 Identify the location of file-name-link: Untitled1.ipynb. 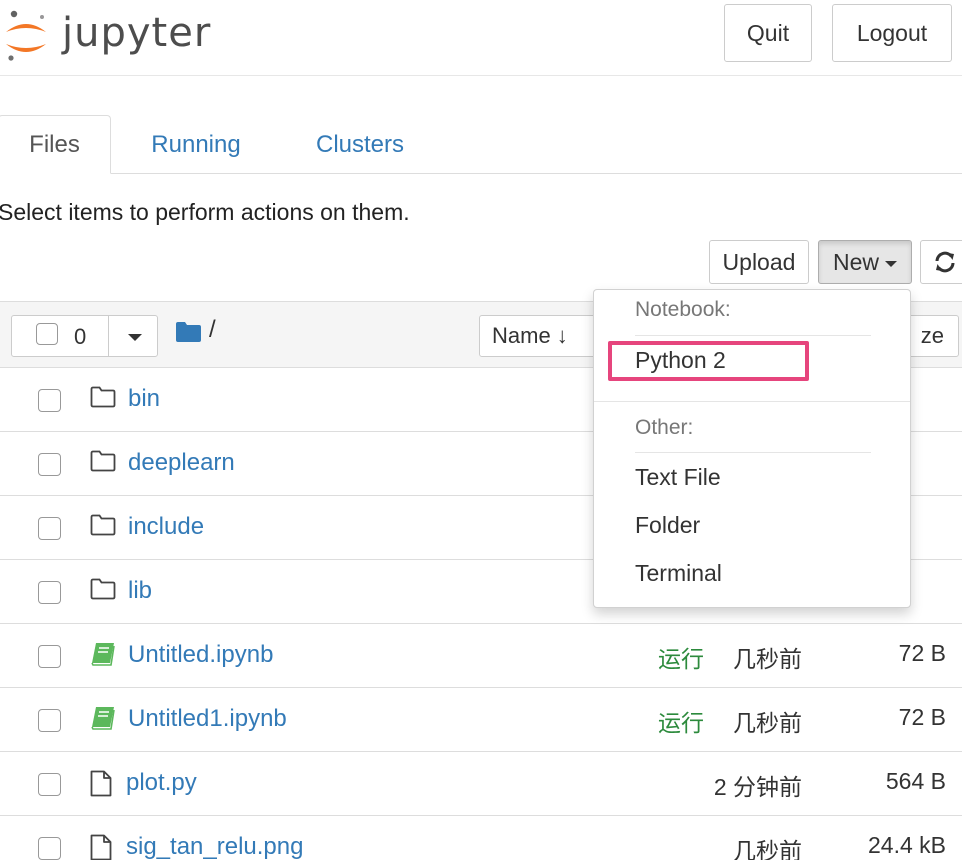
(207, 719).